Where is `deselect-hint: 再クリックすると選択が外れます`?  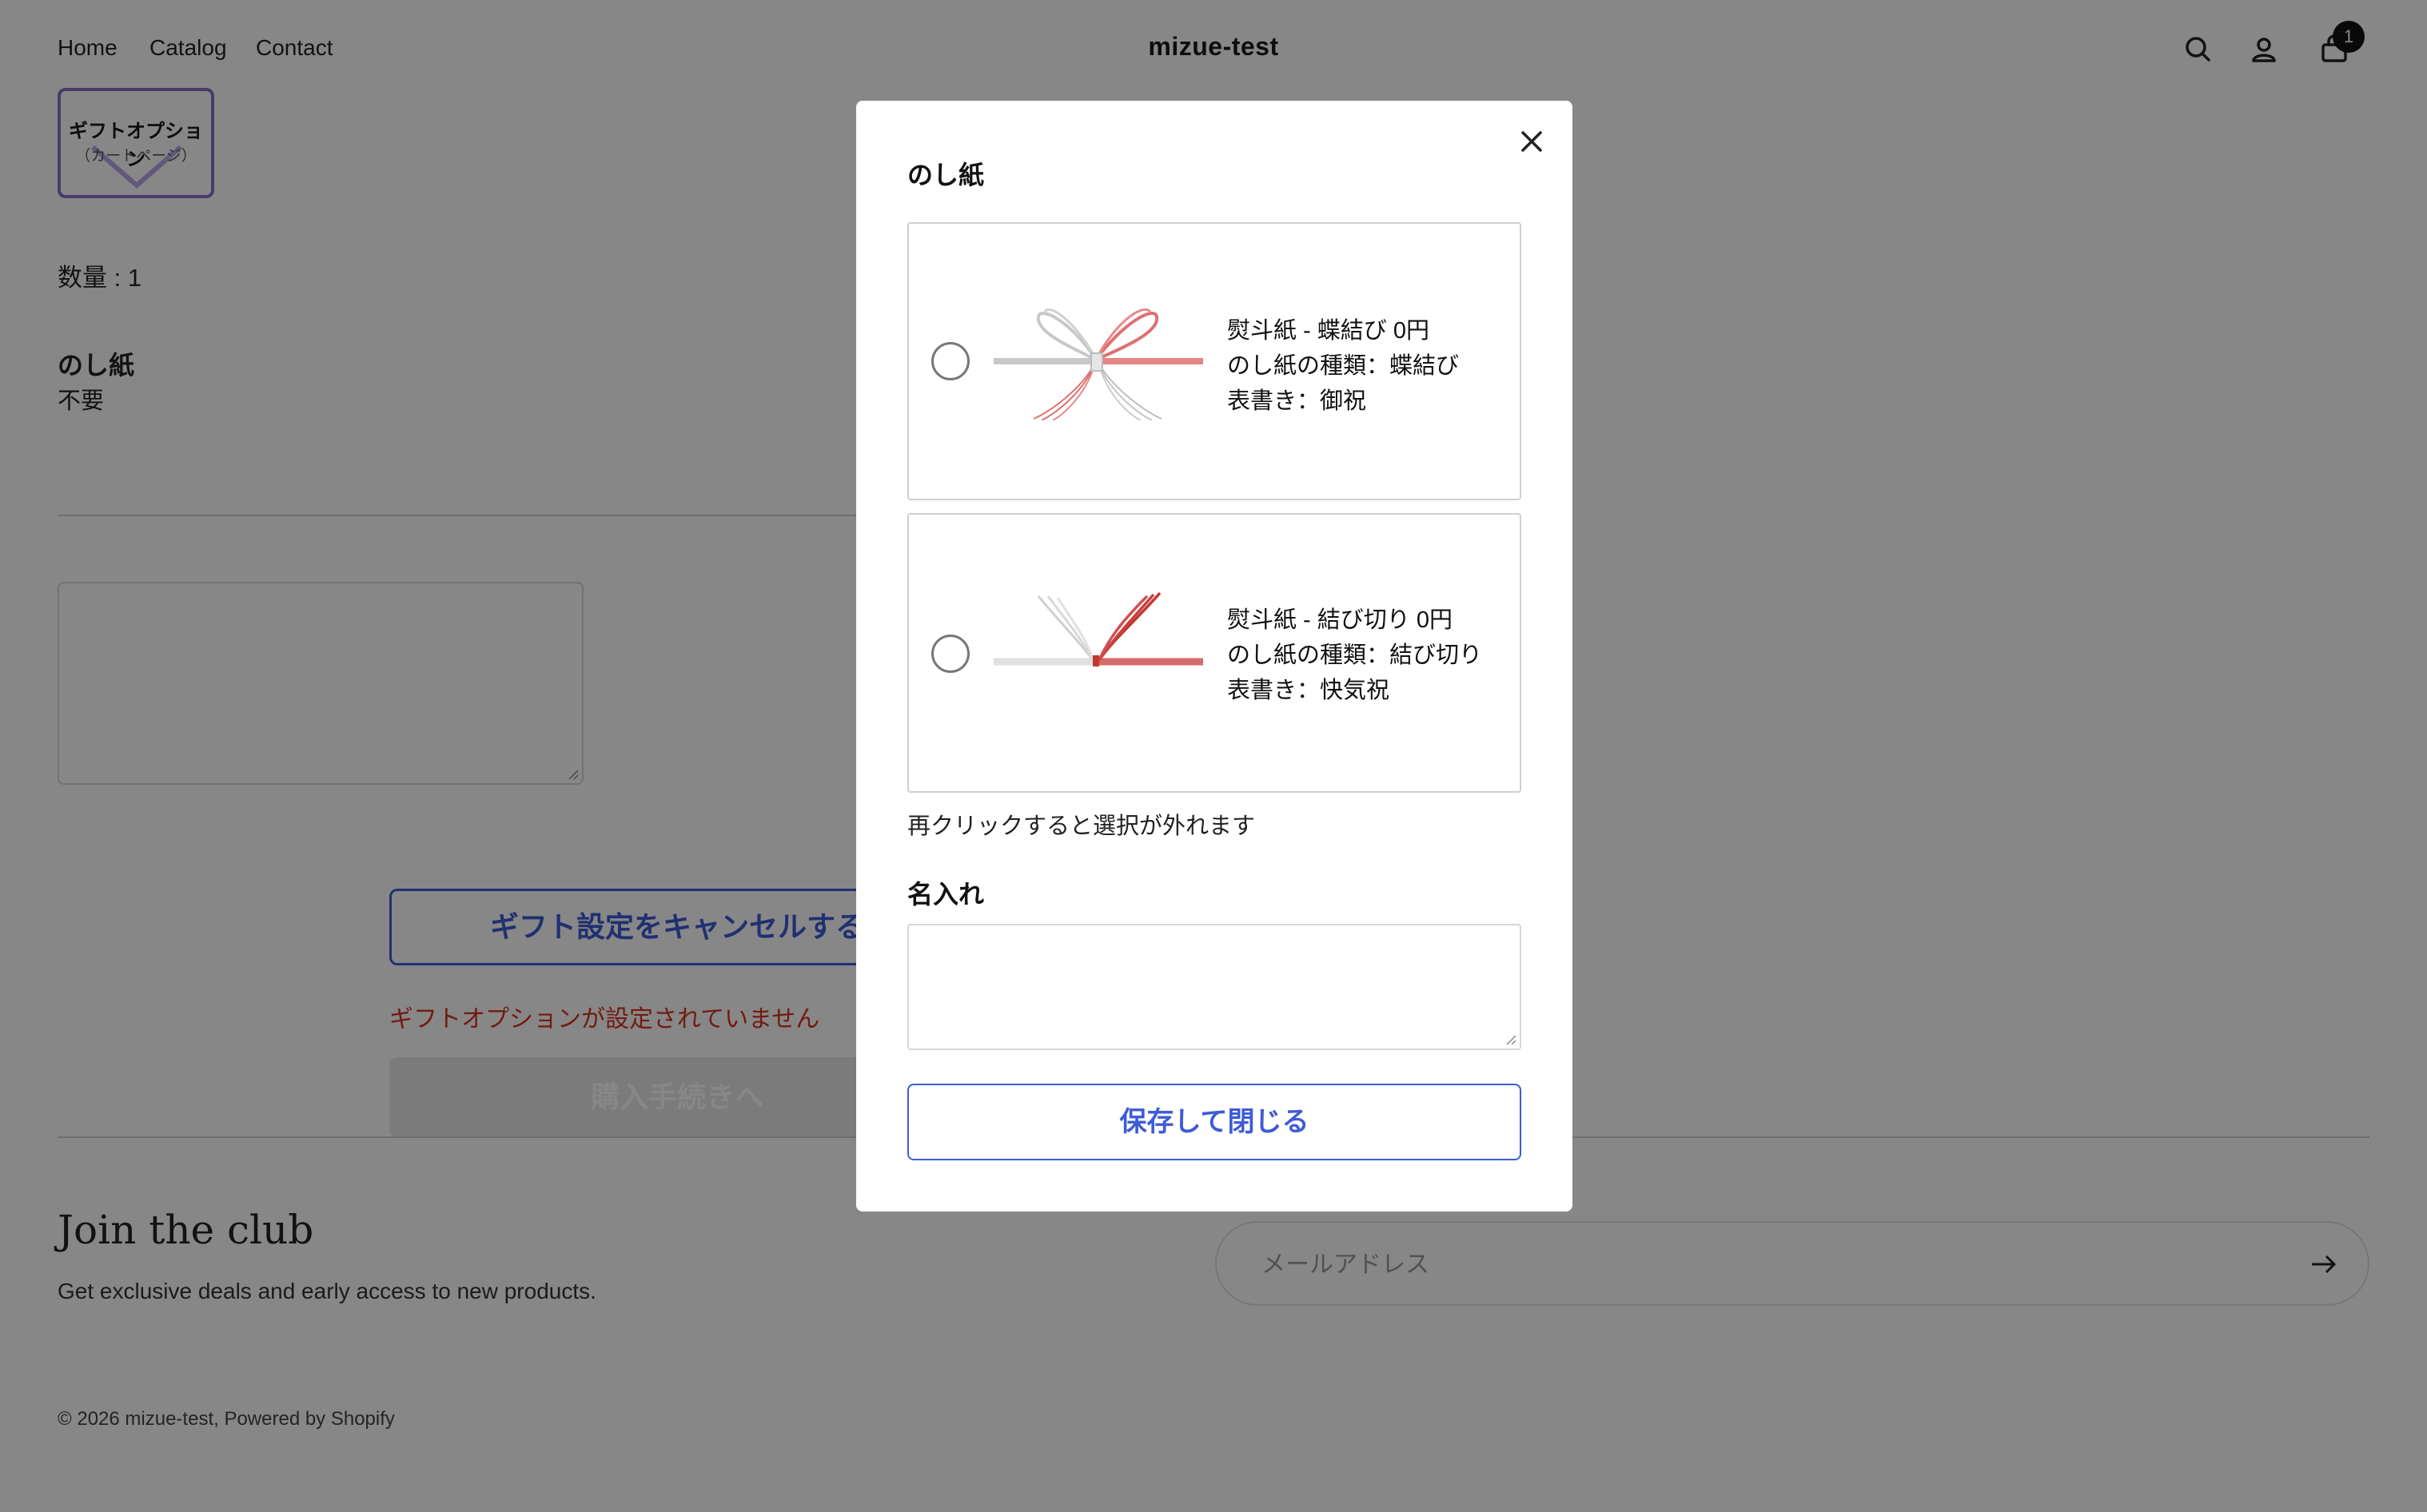 deselect-hint: 再クリックすると選択が外れます is located at coordinates (1081, 826).